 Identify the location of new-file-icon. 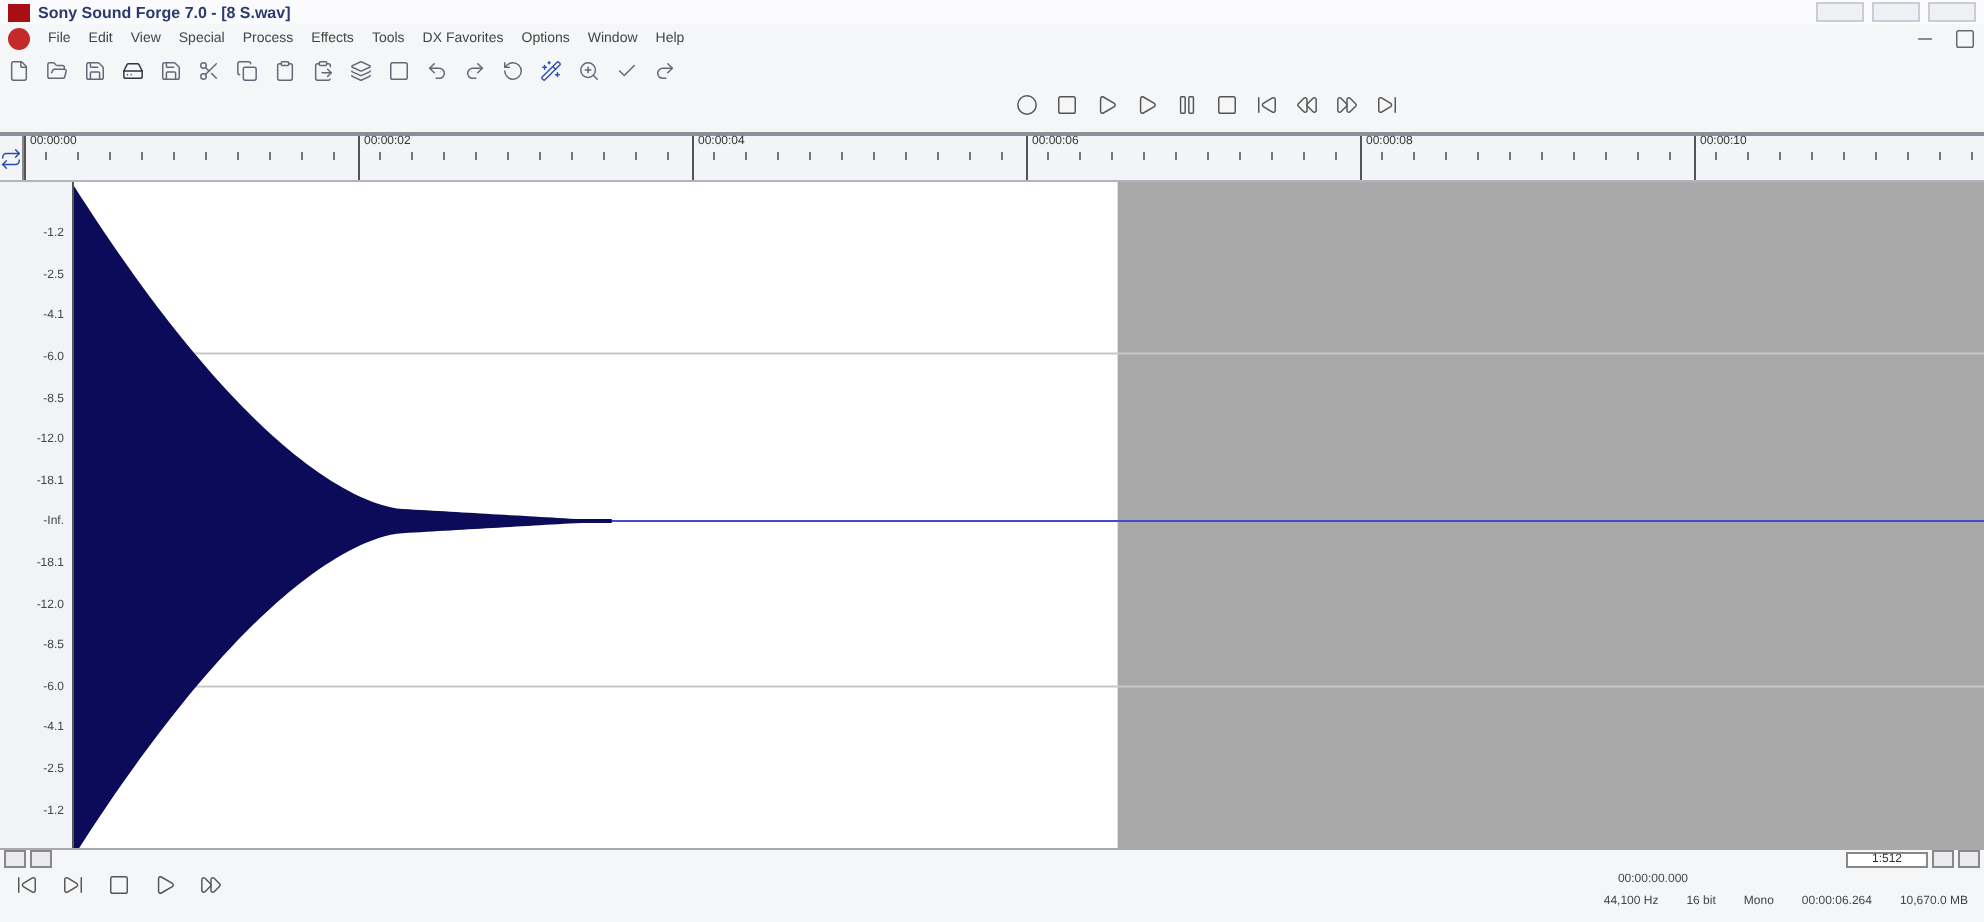
(19, 70).